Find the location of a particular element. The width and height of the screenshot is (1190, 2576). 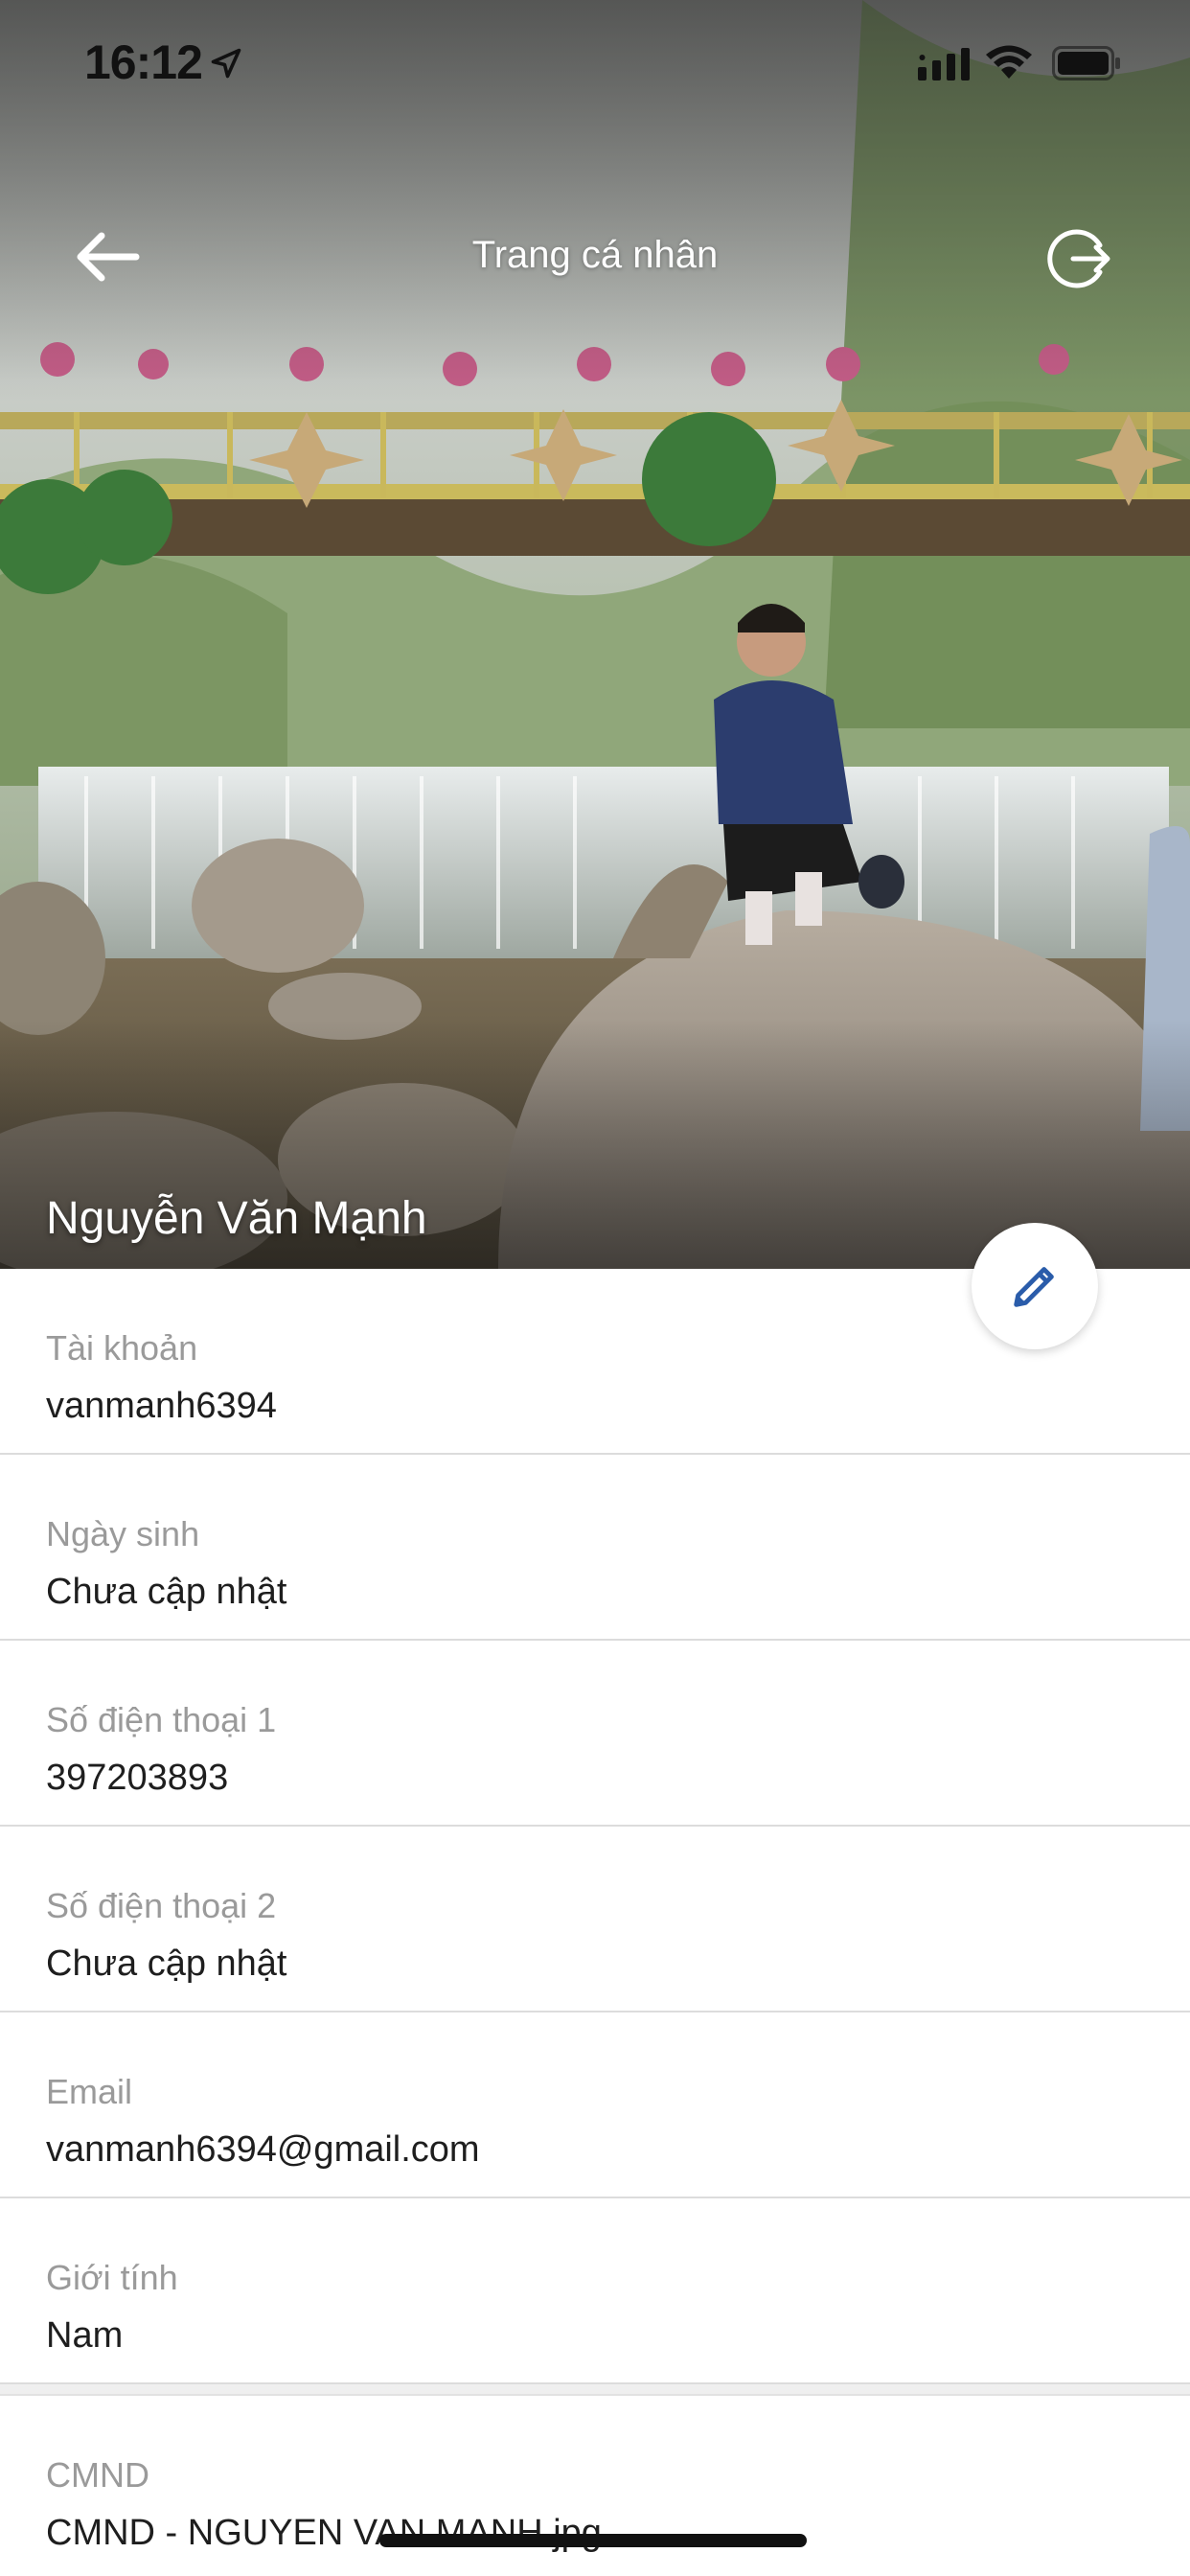

info-label: Số điện thoại 1 is located at coordinates (162, 1719).